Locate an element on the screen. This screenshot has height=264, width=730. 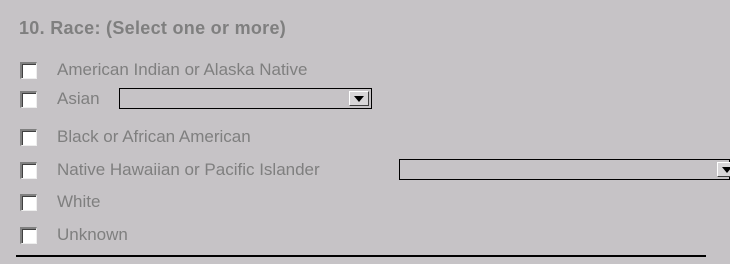
checkbox-unknown is located at coordinates (28, 235).